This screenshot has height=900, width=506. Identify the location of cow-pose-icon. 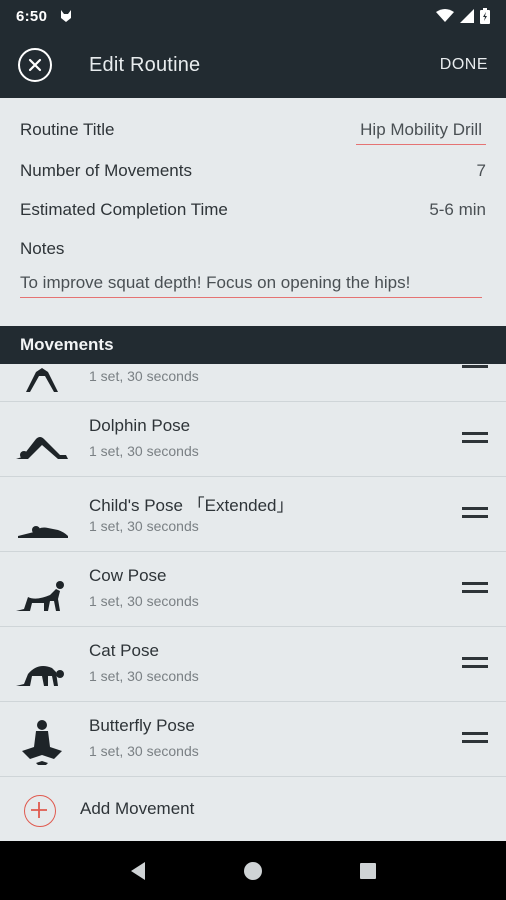
(40, 596).